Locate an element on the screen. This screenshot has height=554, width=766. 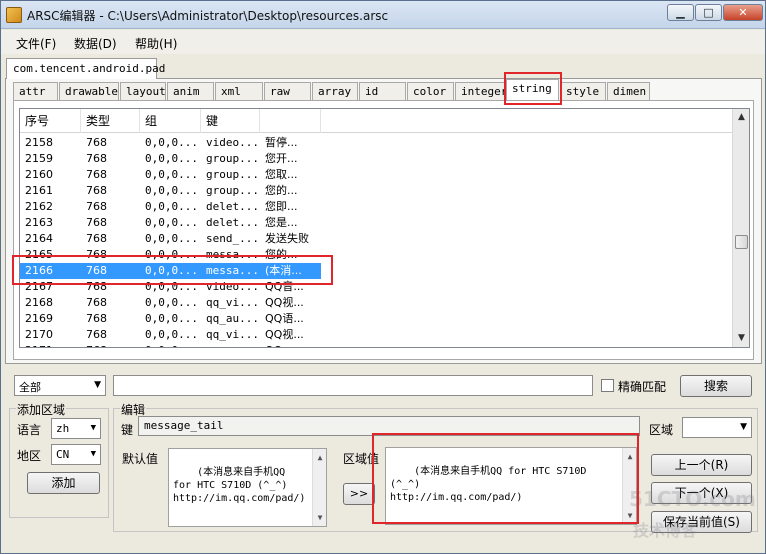
search-scope-value: 全部 is located at coordinates (30, 387).